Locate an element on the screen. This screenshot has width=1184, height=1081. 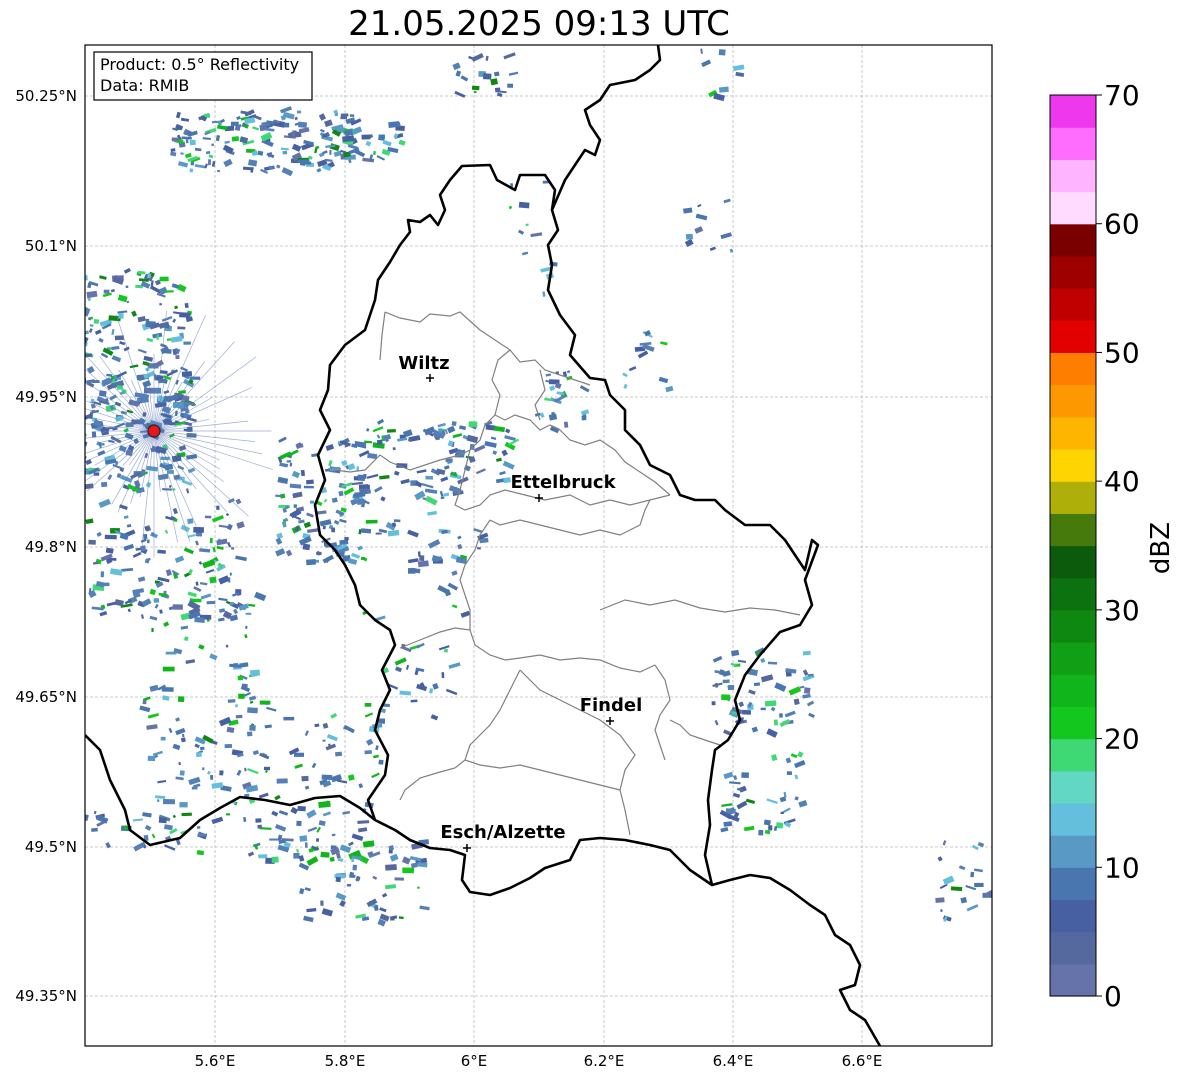
colorbar-tick-label: 0 is located at coordinates (1113, 996).